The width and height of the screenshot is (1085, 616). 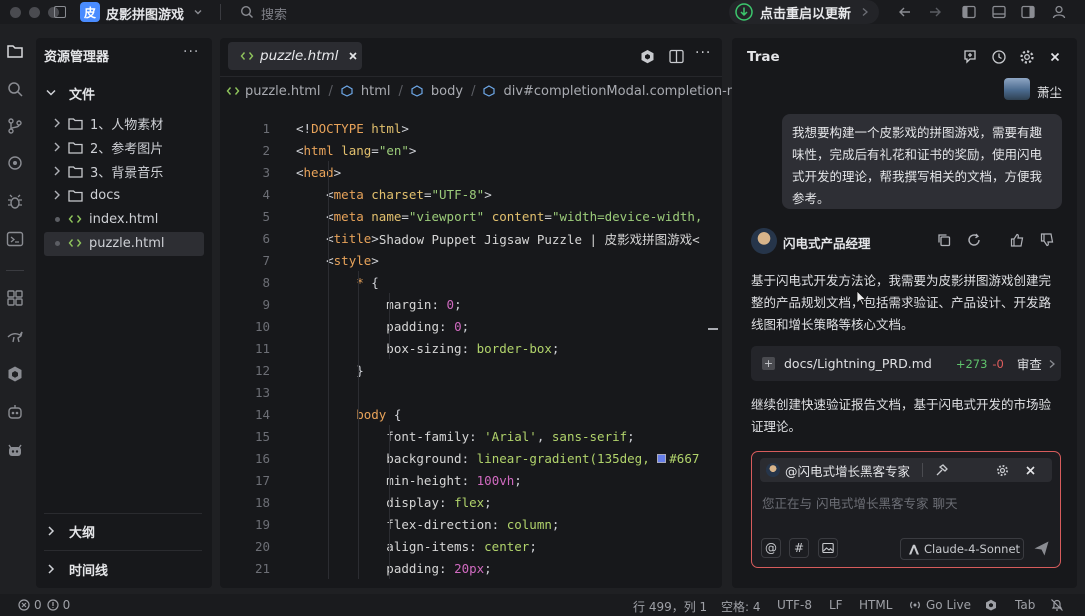 What do you see at coordinates (1017, 240) in the screenshot?
I see `thumbs-up-icon` at bounding box center [1017, 240].